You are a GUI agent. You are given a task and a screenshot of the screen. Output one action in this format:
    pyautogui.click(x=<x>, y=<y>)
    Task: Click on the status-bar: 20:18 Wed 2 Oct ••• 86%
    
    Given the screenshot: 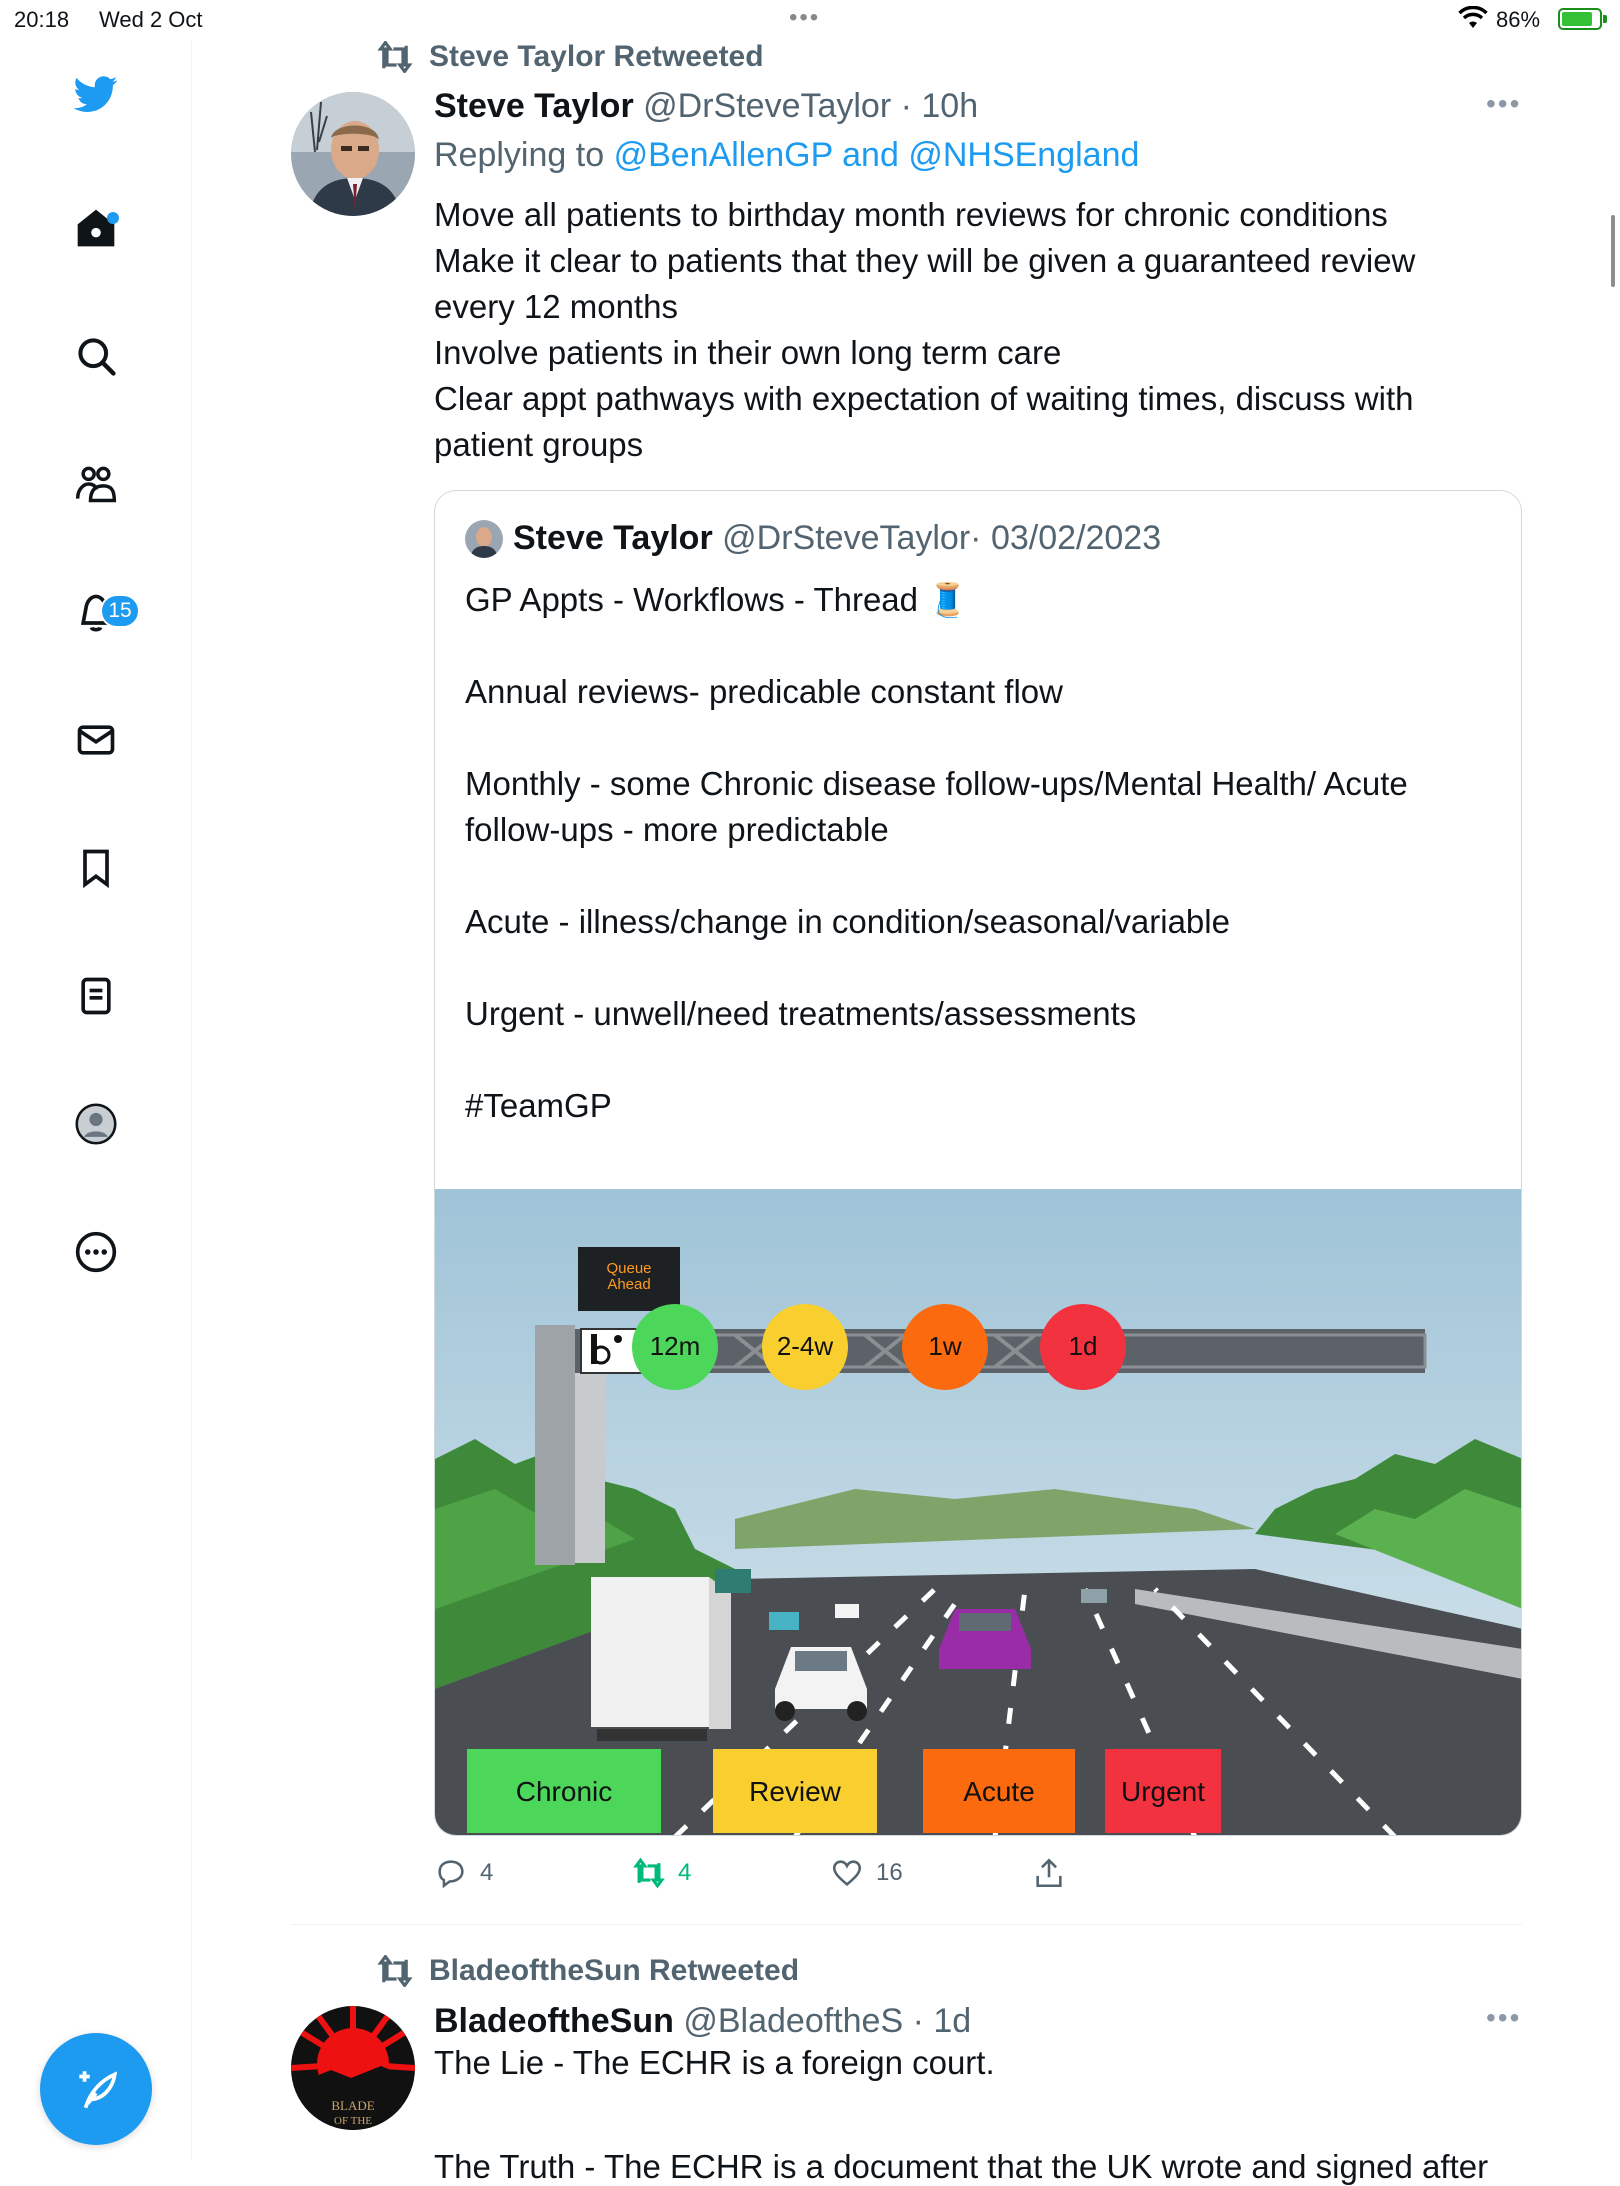 What is the action you would take?
    pyautogui.click(x=810, y=20)
    